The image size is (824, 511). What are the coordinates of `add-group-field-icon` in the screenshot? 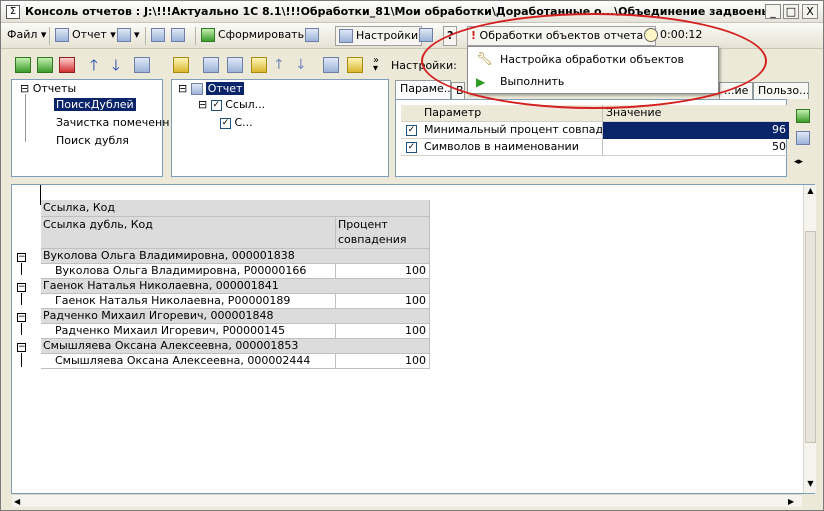 It's located at (211, 65).